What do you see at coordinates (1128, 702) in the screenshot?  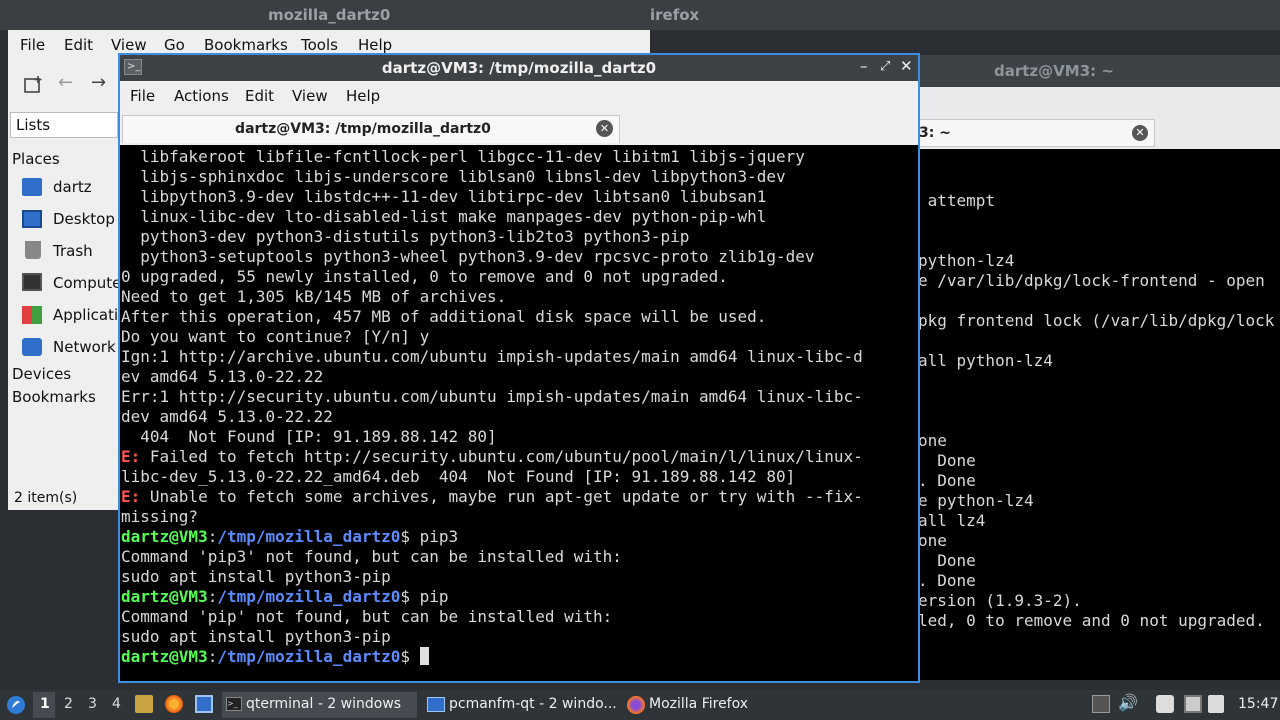 I see `volume-icon: 🔊` at bounding box center [1128, 702].